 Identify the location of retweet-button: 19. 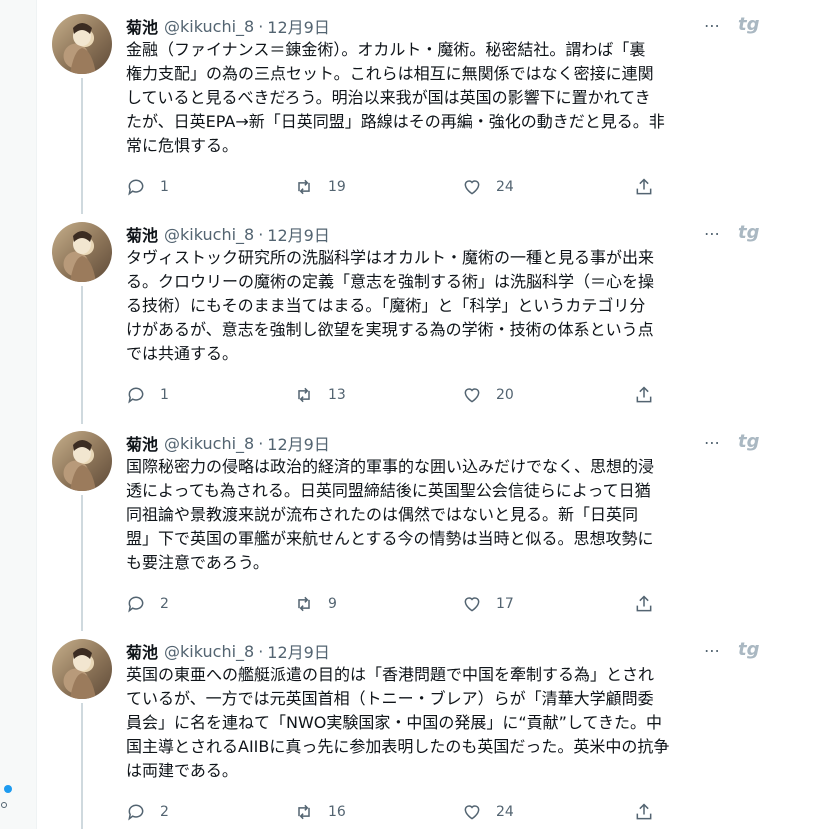
(320, 187).